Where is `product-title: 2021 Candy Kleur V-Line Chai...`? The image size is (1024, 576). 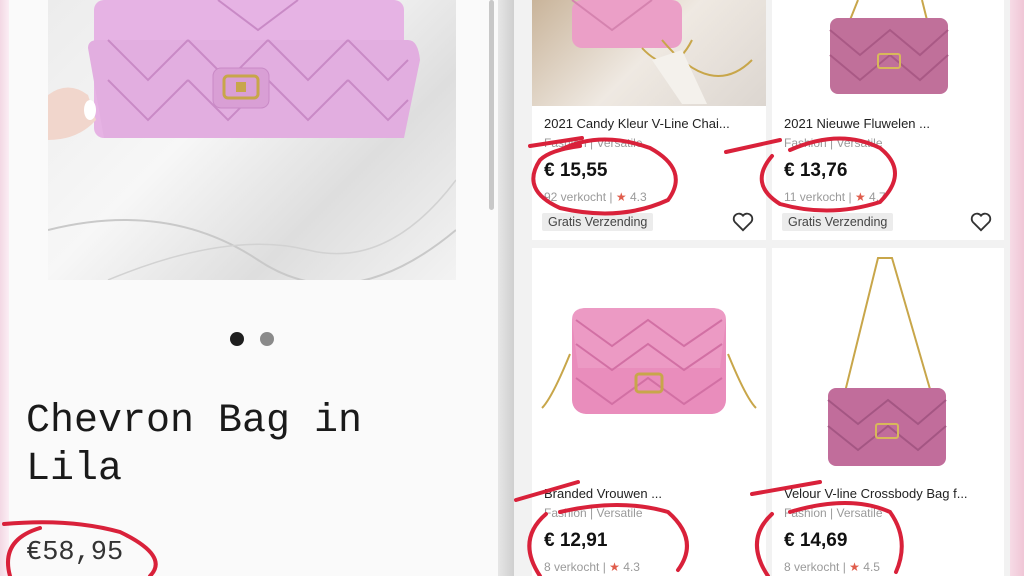
product-title: 2021 Candy Kleur V-Line Chai... is located at coordinates (637, 123).